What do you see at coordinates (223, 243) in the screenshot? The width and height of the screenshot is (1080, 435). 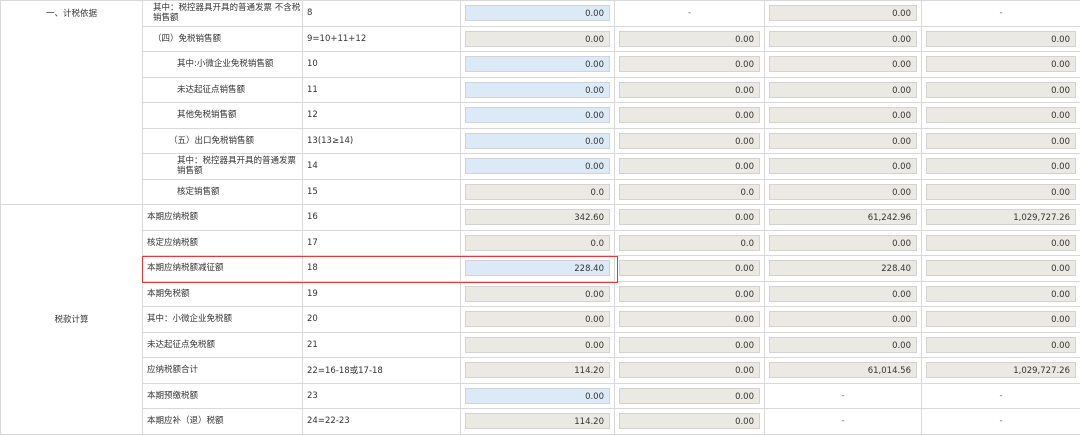 I see `item-name: 核定应纳税额` at bounding box center [223, 243].